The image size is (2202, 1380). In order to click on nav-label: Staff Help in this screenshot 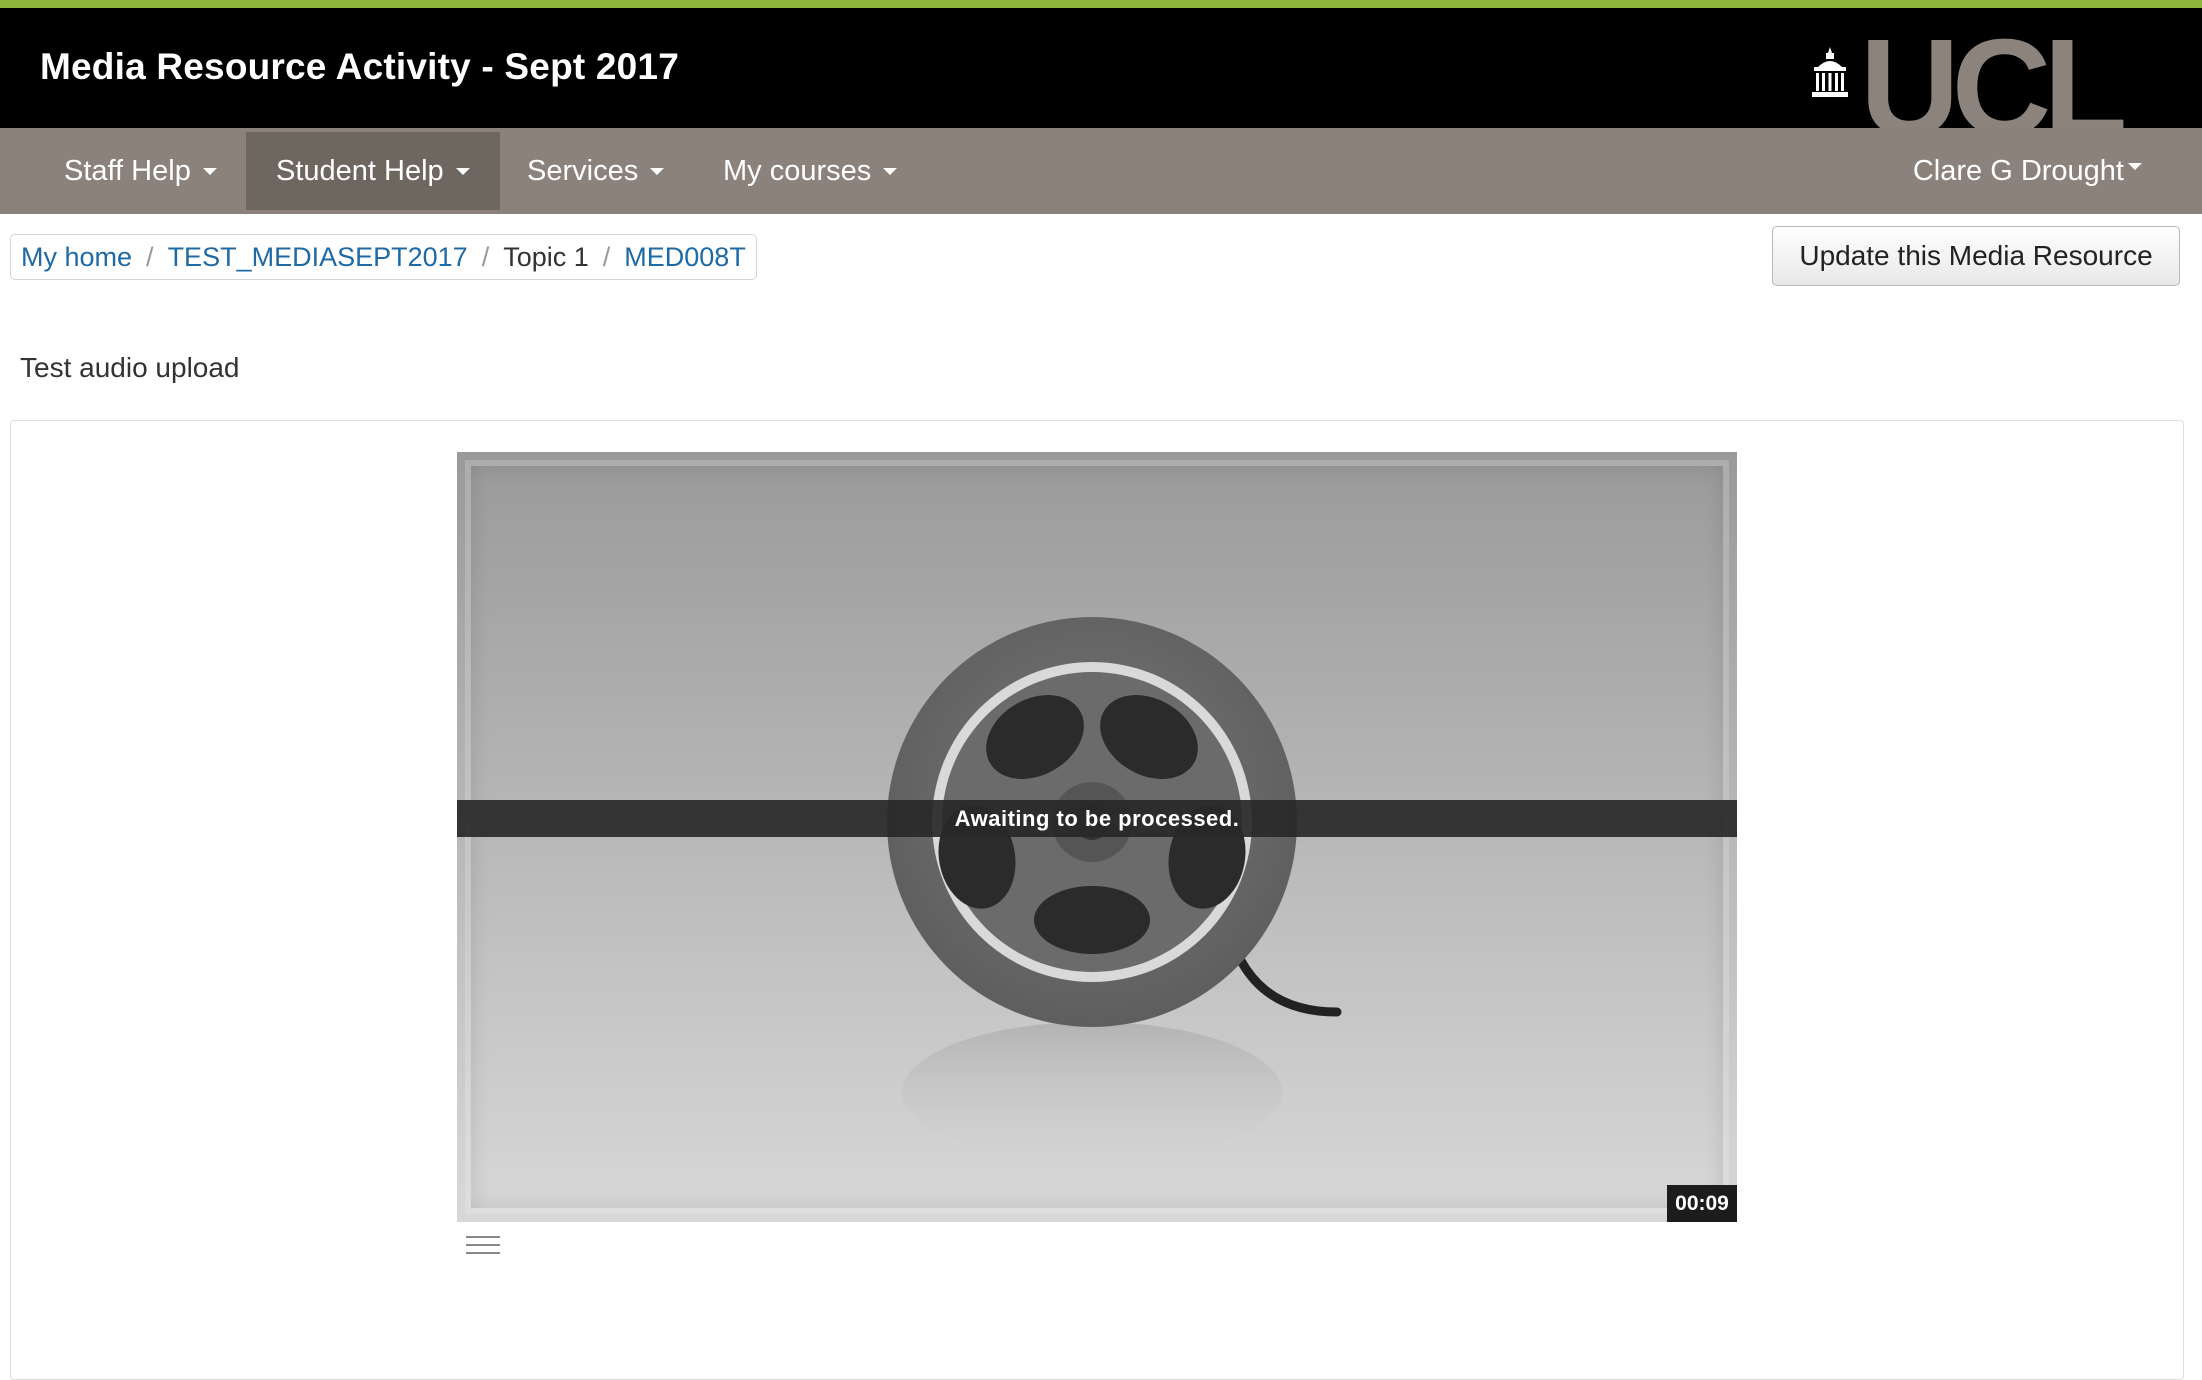, I will do `click(127, 170)`.